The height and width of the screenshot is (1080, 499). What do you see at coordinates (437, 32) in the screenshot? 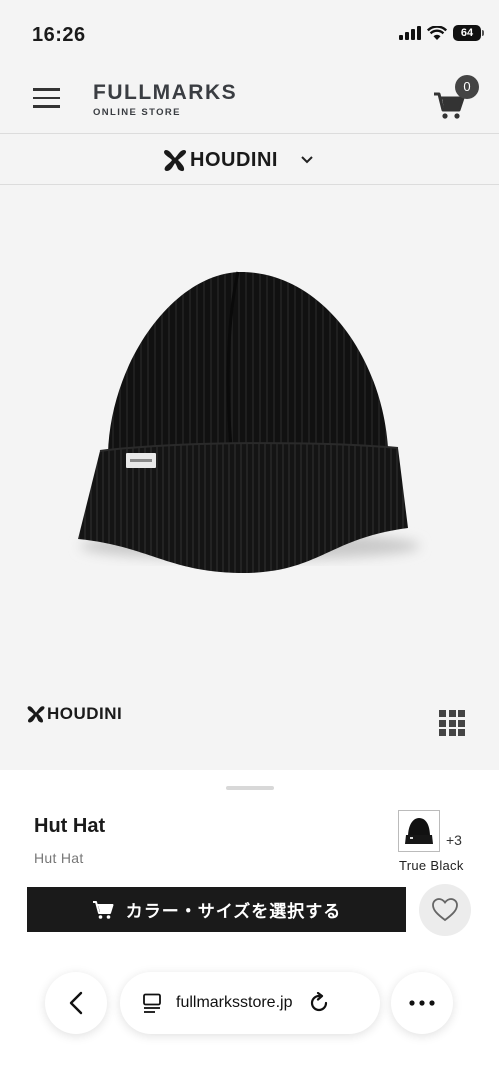
I see `wifi-icon` at bounding box center [437, 32].